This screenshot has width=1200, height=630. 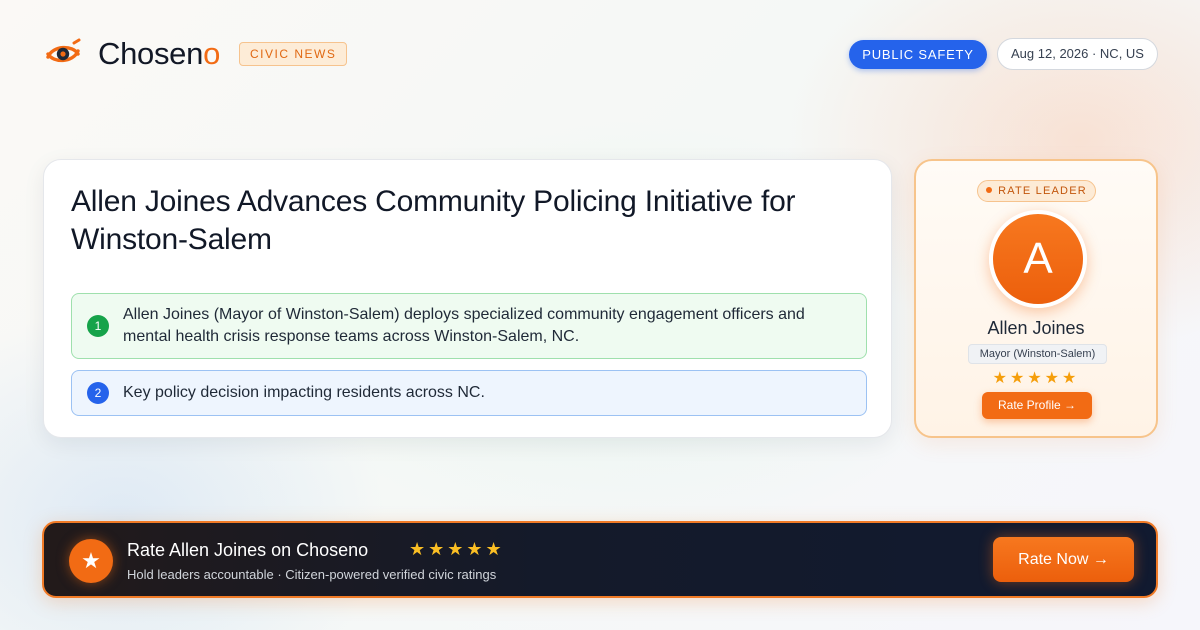 I want to click on category-pill: PUBLIC SAFETY, so click(x=918, y=54).